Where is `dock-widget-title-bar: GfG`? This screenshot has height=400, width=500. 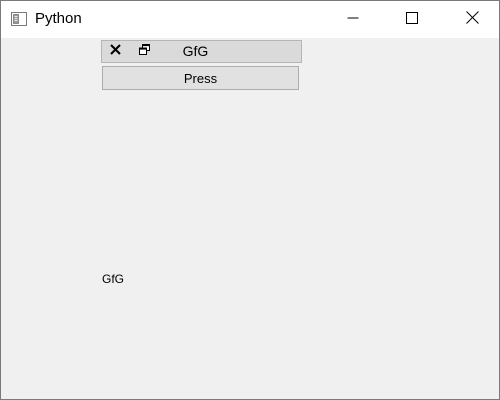
dock-widget-title-bar: GfG is located at coordinates (201, 51).